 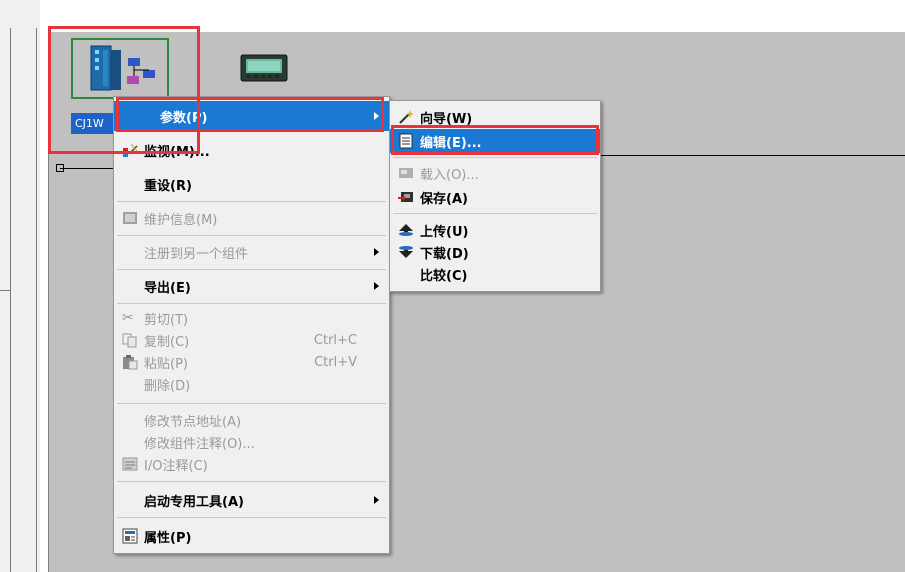 What do you see at coordinates (251, 218) in the screenshot?
I see `menu-item-maintenance-info: 维护信息(M)` at bounding box center [251, 218].